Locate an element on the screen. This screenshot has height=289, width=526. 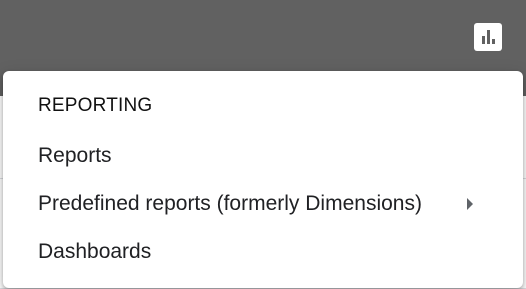
reports-button is located at coordinates (488, 37).